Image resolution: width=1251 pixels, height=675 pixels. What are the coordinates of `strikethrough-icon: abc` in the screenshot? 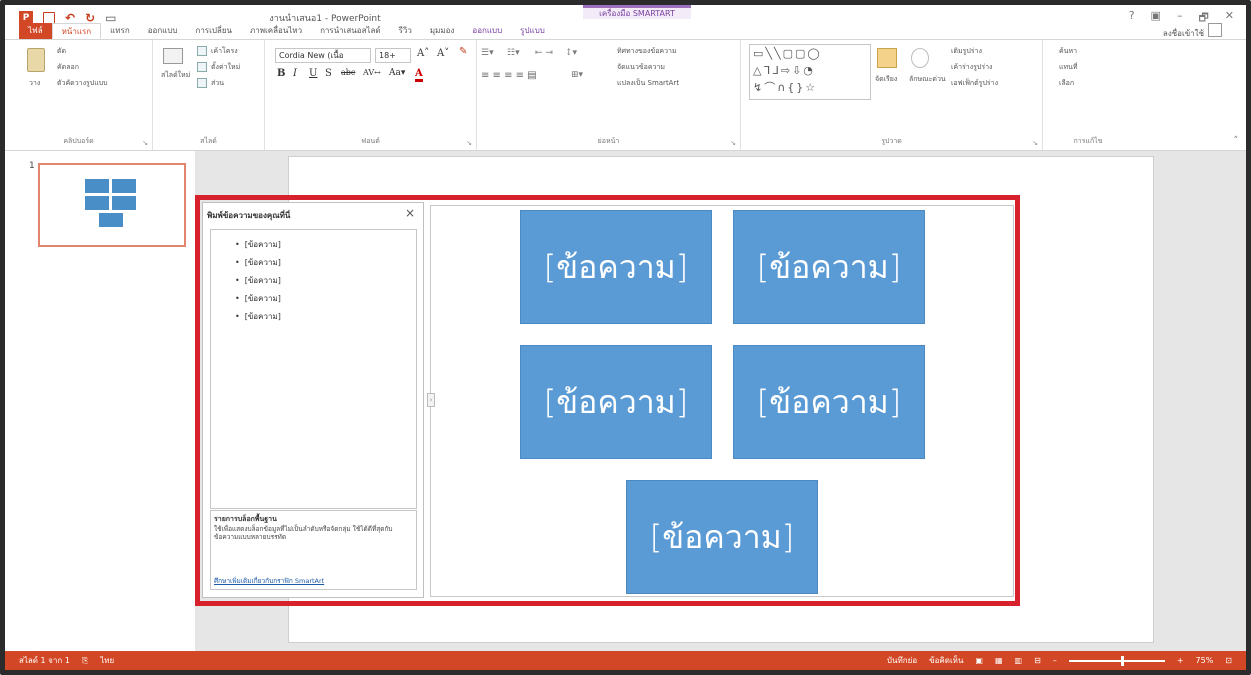 It's located at (348, 72).